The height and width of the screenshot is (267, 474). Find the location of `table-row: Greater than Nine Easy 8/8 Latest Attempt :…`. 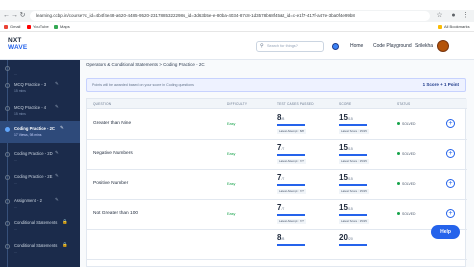

table-row: Greater than Nine Easy 8/8 Latest Attempt :… is located at coordinates (277, 125).